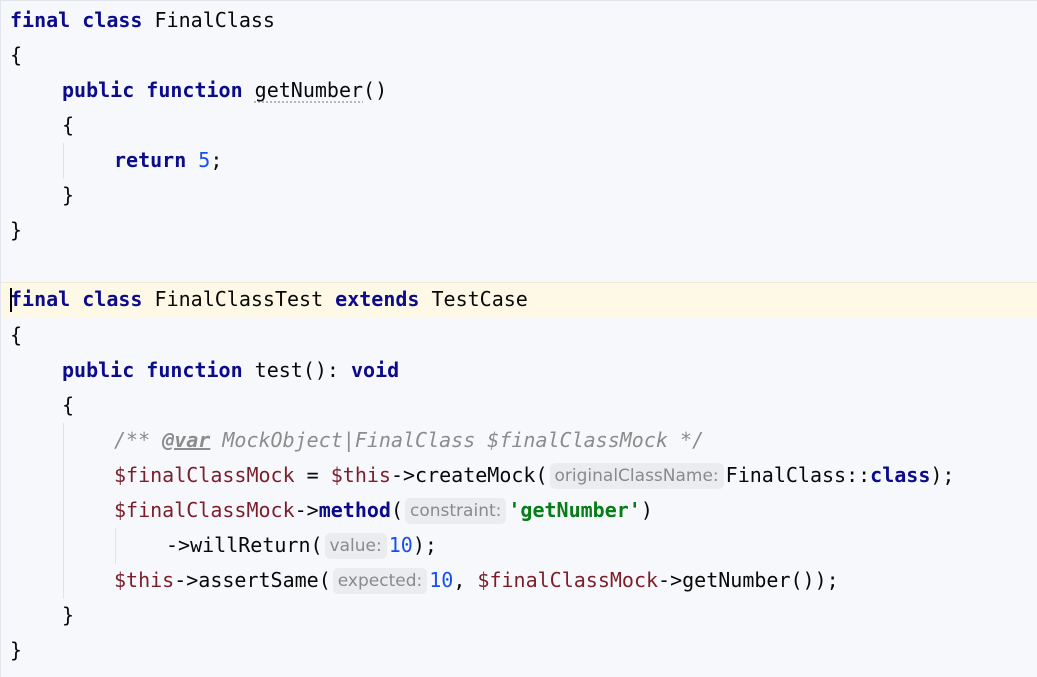 Image resolution: width=1037 pixels, height=677 pixels. Describe the element at coordinates (306, 510) in the screenshot. I see `arrow-operator: ->` at that location.